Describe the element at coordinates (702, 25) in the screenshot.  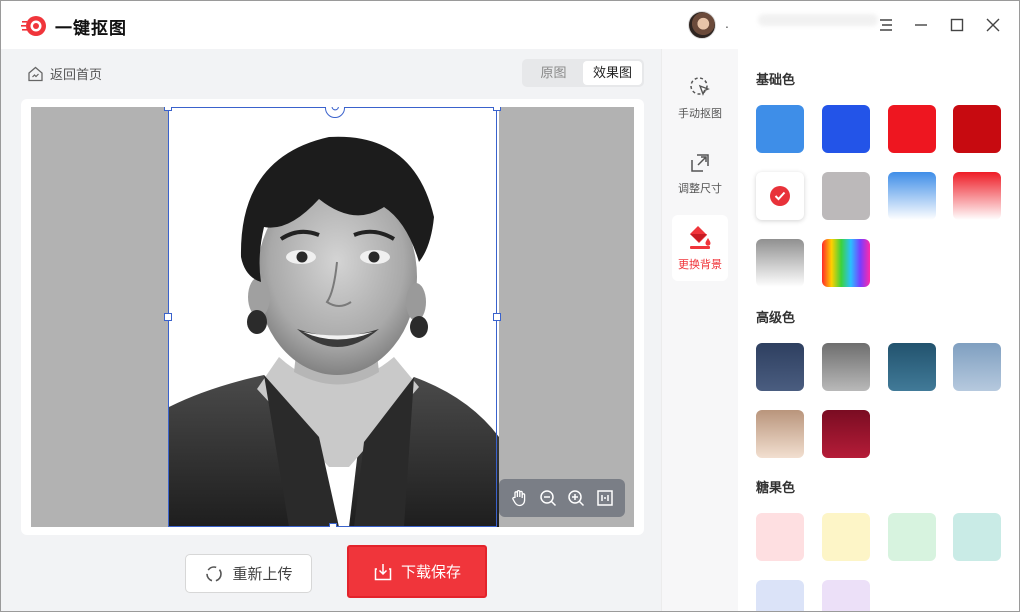
I see `user-avatar` at that location.